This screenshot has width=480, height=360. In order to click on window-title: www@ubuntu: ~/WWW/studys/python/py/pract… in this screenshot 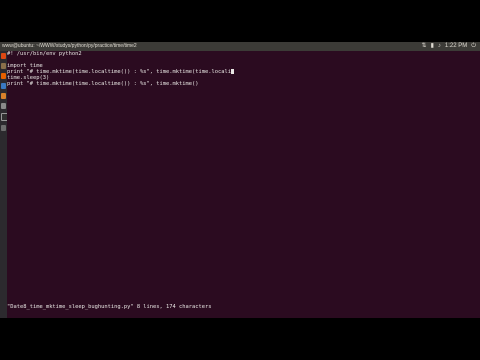, I will do `click(69, 46)`.